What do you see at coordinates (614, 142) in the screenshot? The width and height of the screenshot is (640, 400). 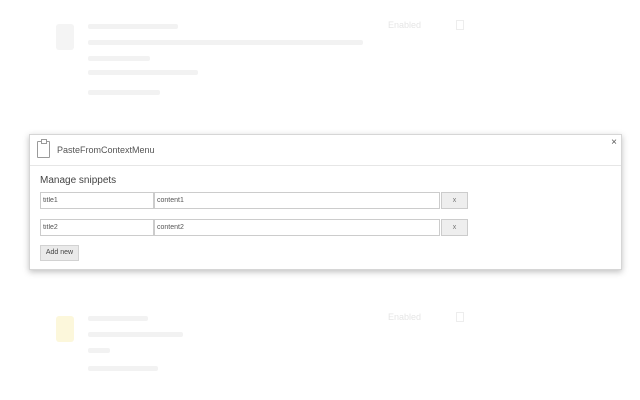 I see `close-icon: ×` at bounding box center [614, 142].